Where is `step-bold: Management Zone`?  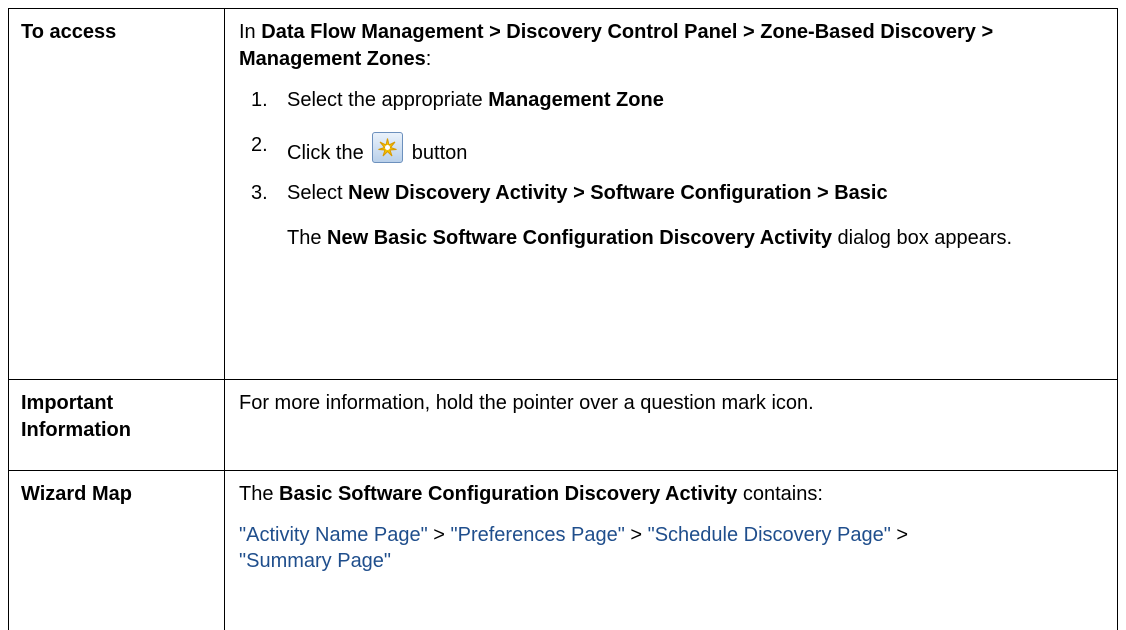
step-bold: Management Zone is located at coordinates (576, 100).